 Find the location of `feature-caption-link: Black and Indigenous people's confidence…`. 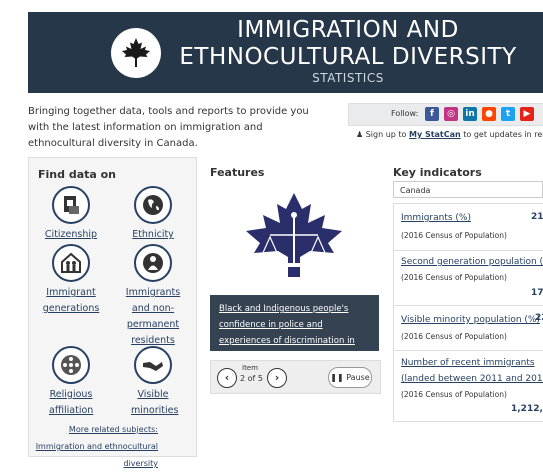

feature-caption-link: Black and Indigenous people's confidence… is located at coordinates (296, 333).